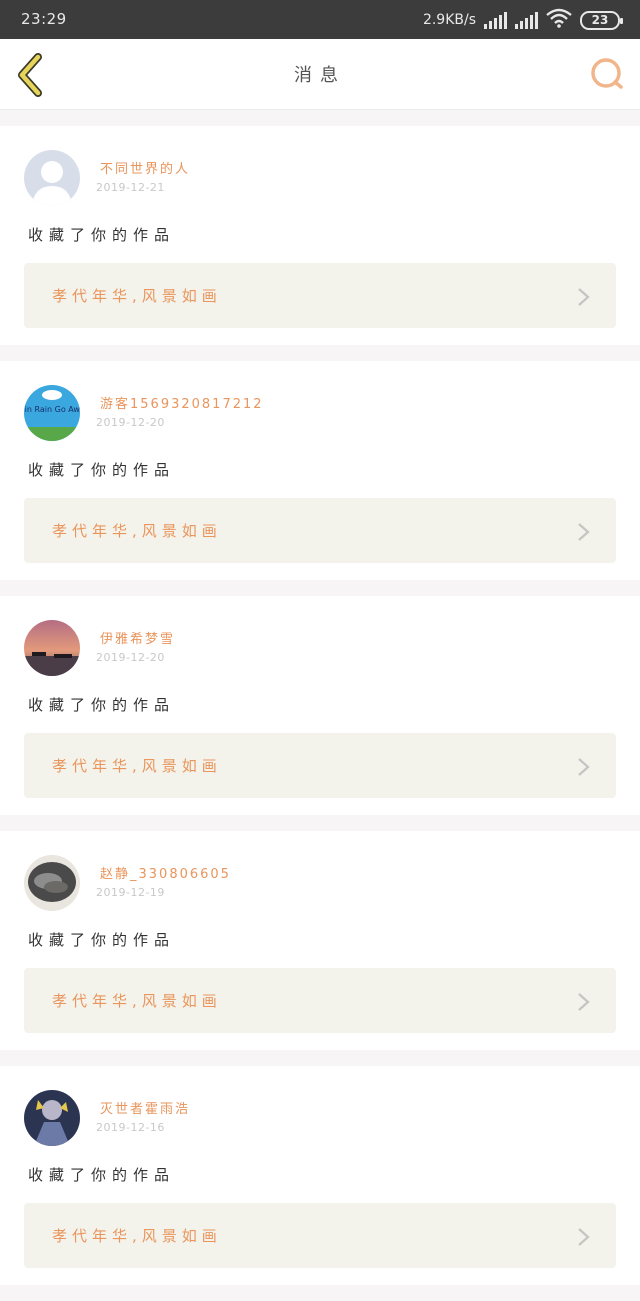  What do you see at coordinates (130, 1127) in the screenshot?
I see `message-date: 2019-12-16` at bounding box center [130, 1127].